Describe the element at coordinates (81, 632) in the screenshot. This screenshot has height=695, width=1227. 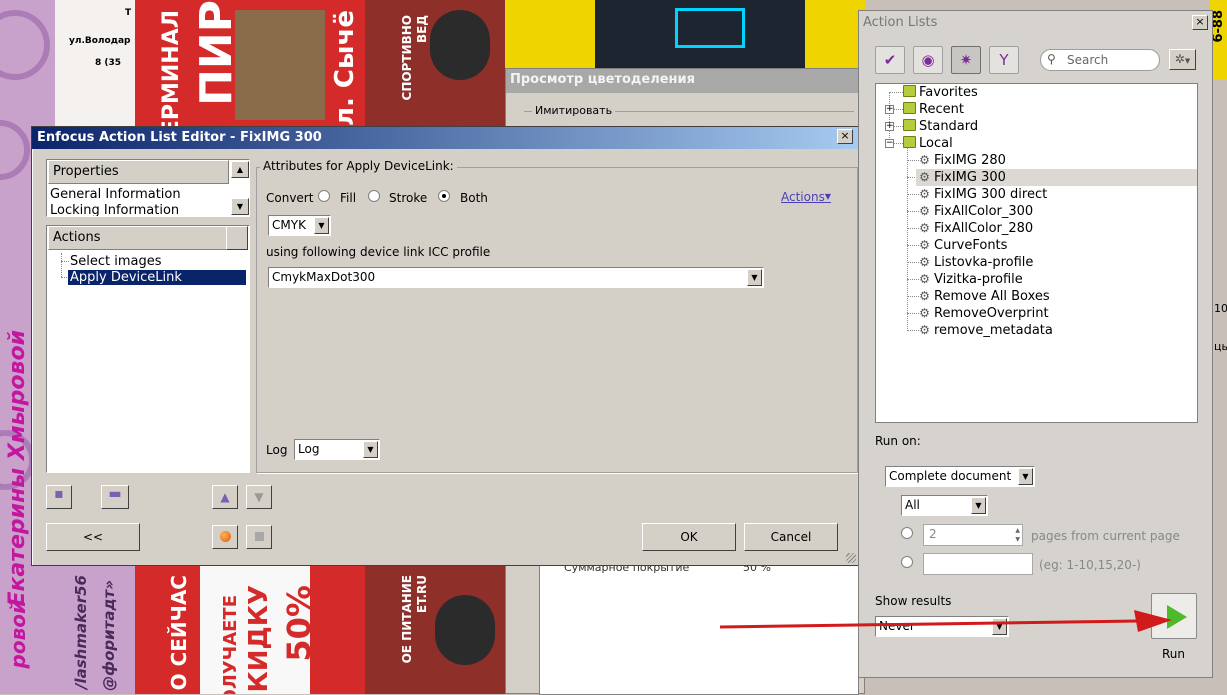
I see `background-handle-text: /lashmaker56` at that location.